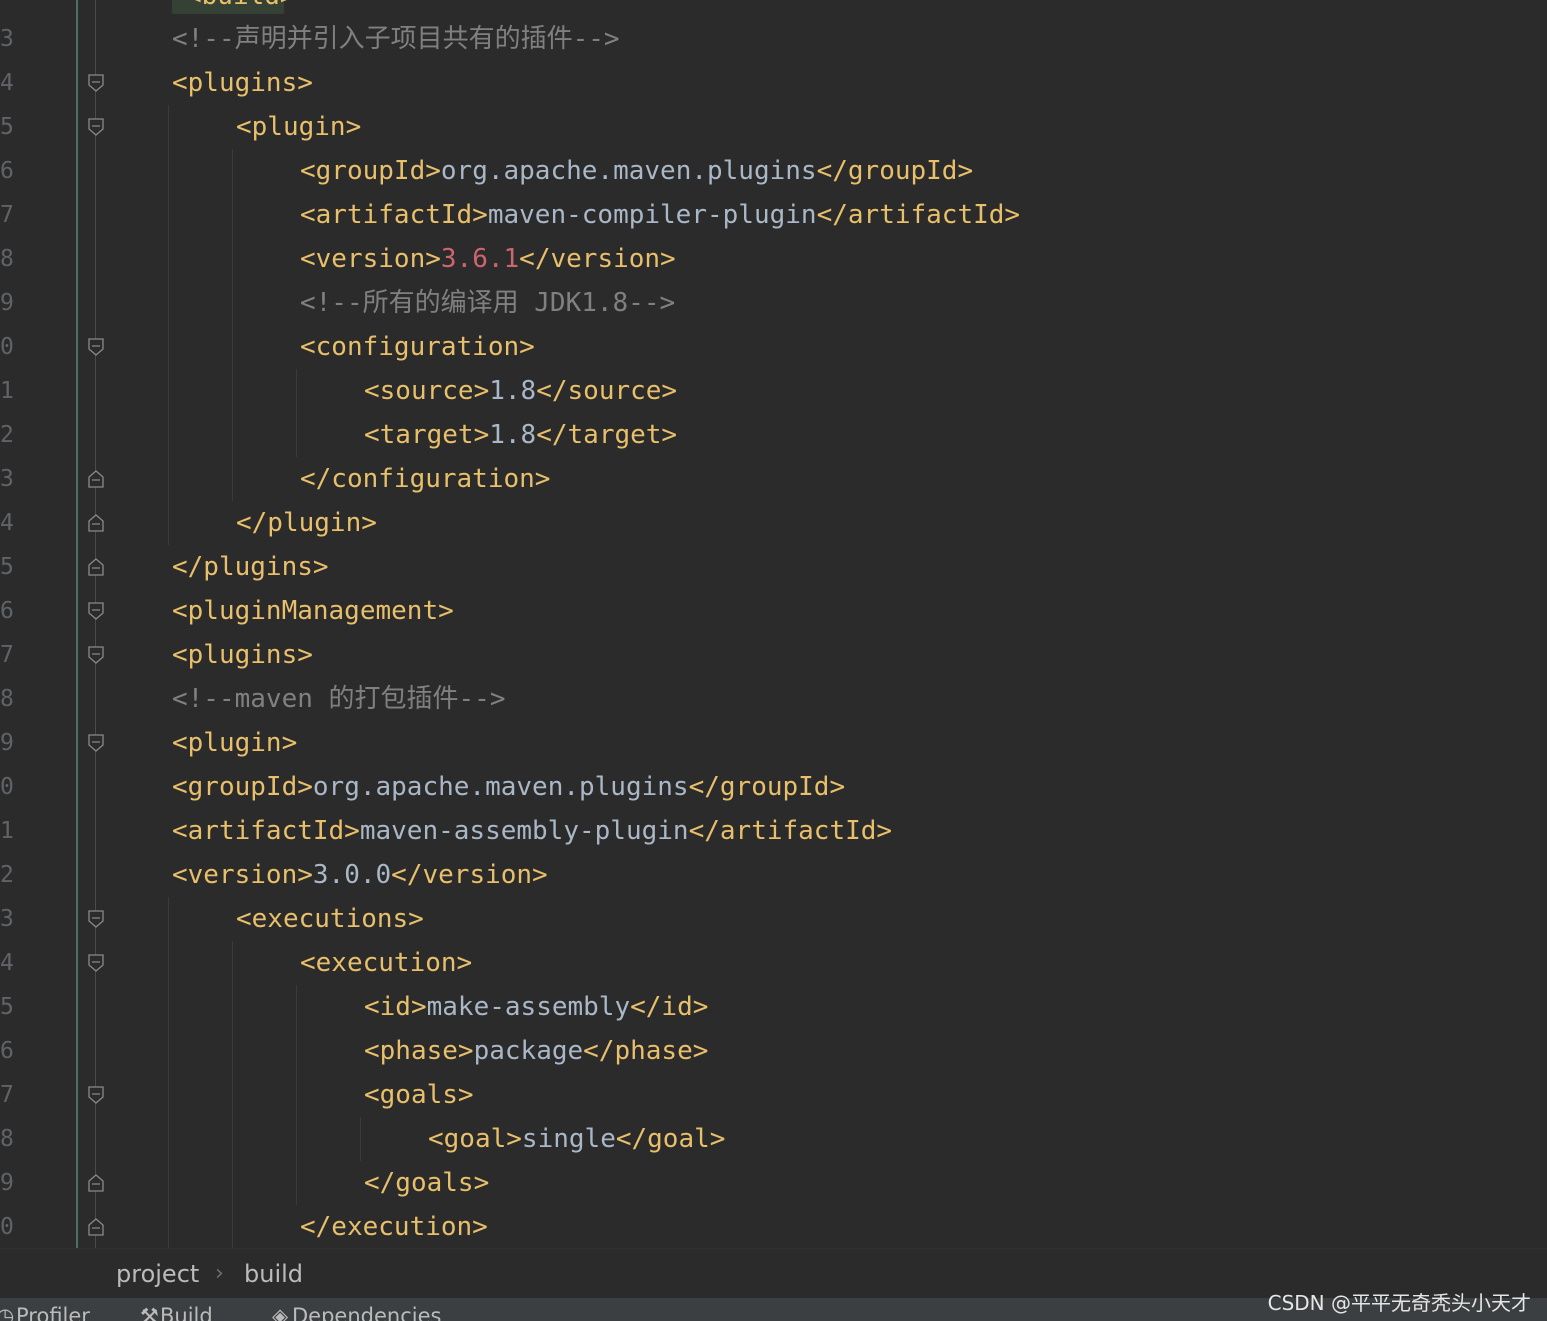 The image size is (1547, 1321). What do you see at coordinates (157, 1274) in the screenshot?
I see `breadcrumb-item-project: project` at bounding box center [157, 1274].